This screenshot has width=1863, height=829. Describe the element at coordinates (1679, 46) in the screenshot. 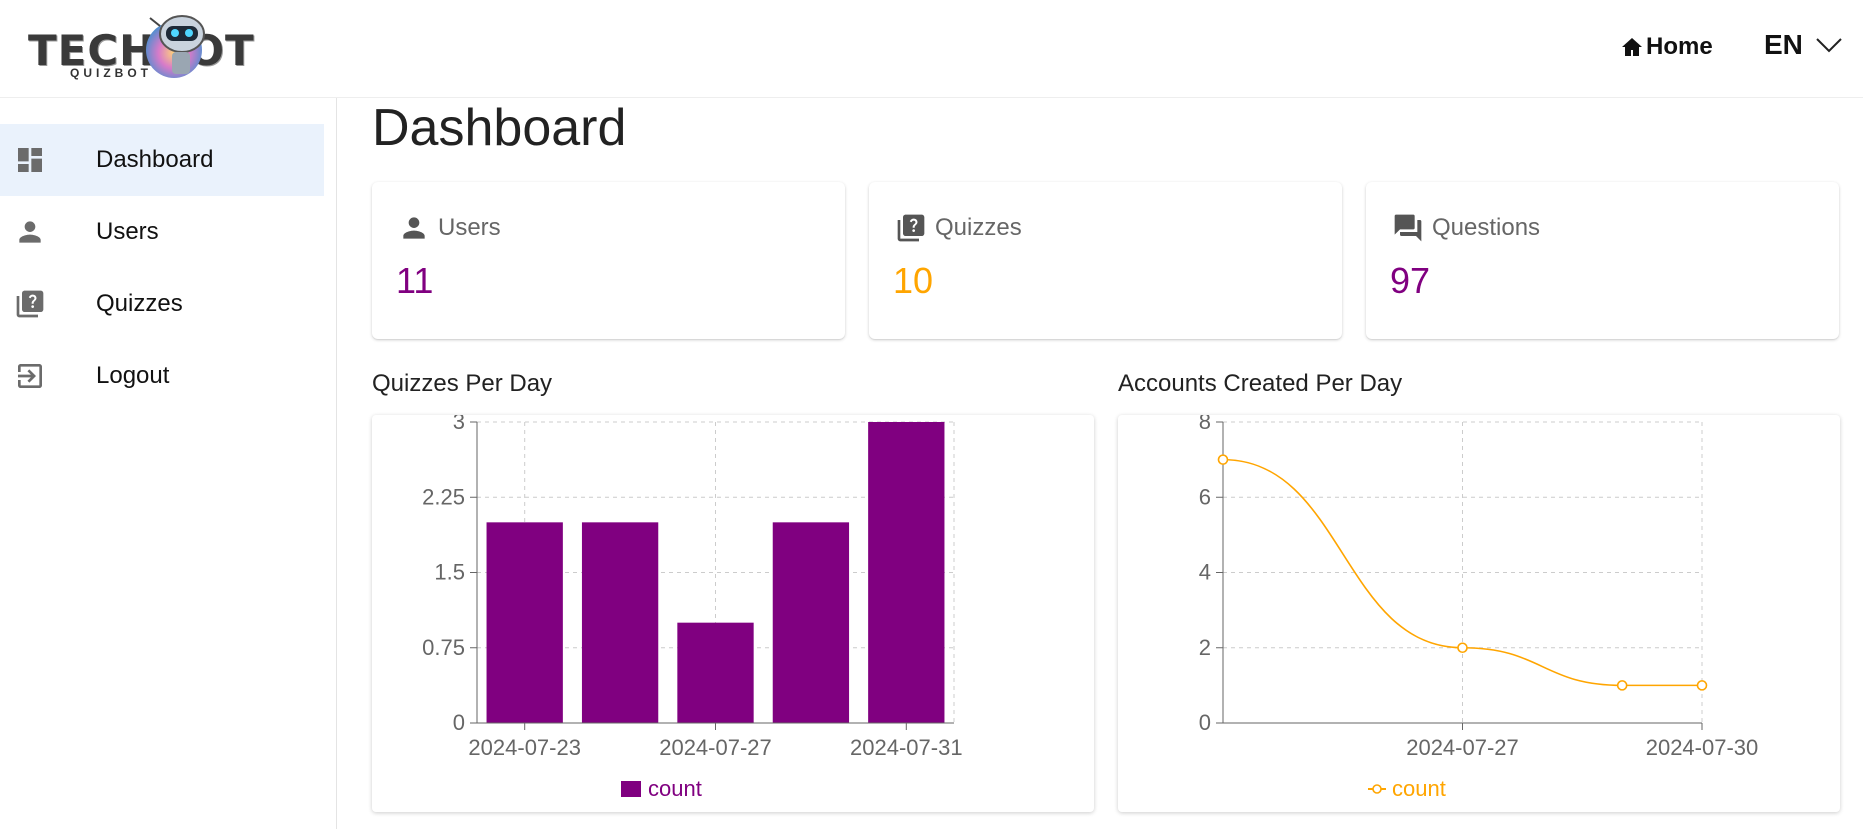

I see `home-link-label: Home` at that location.